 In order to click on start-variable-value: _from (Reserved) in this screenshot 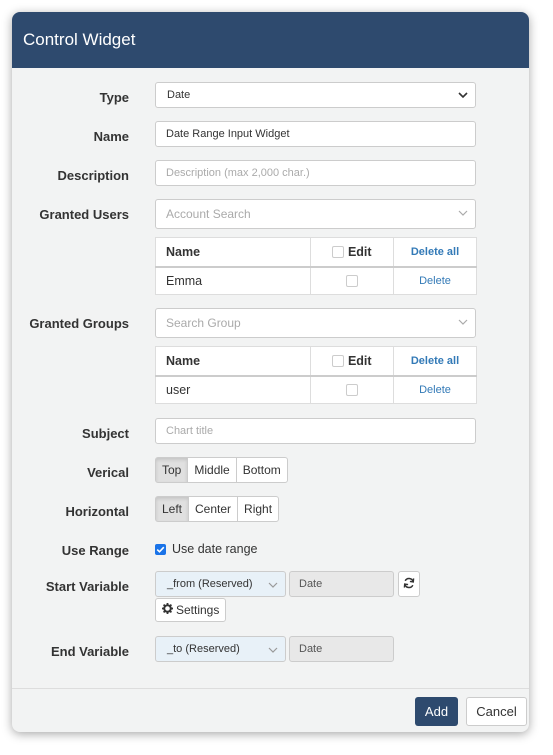, I will do `click(210, 584)`.